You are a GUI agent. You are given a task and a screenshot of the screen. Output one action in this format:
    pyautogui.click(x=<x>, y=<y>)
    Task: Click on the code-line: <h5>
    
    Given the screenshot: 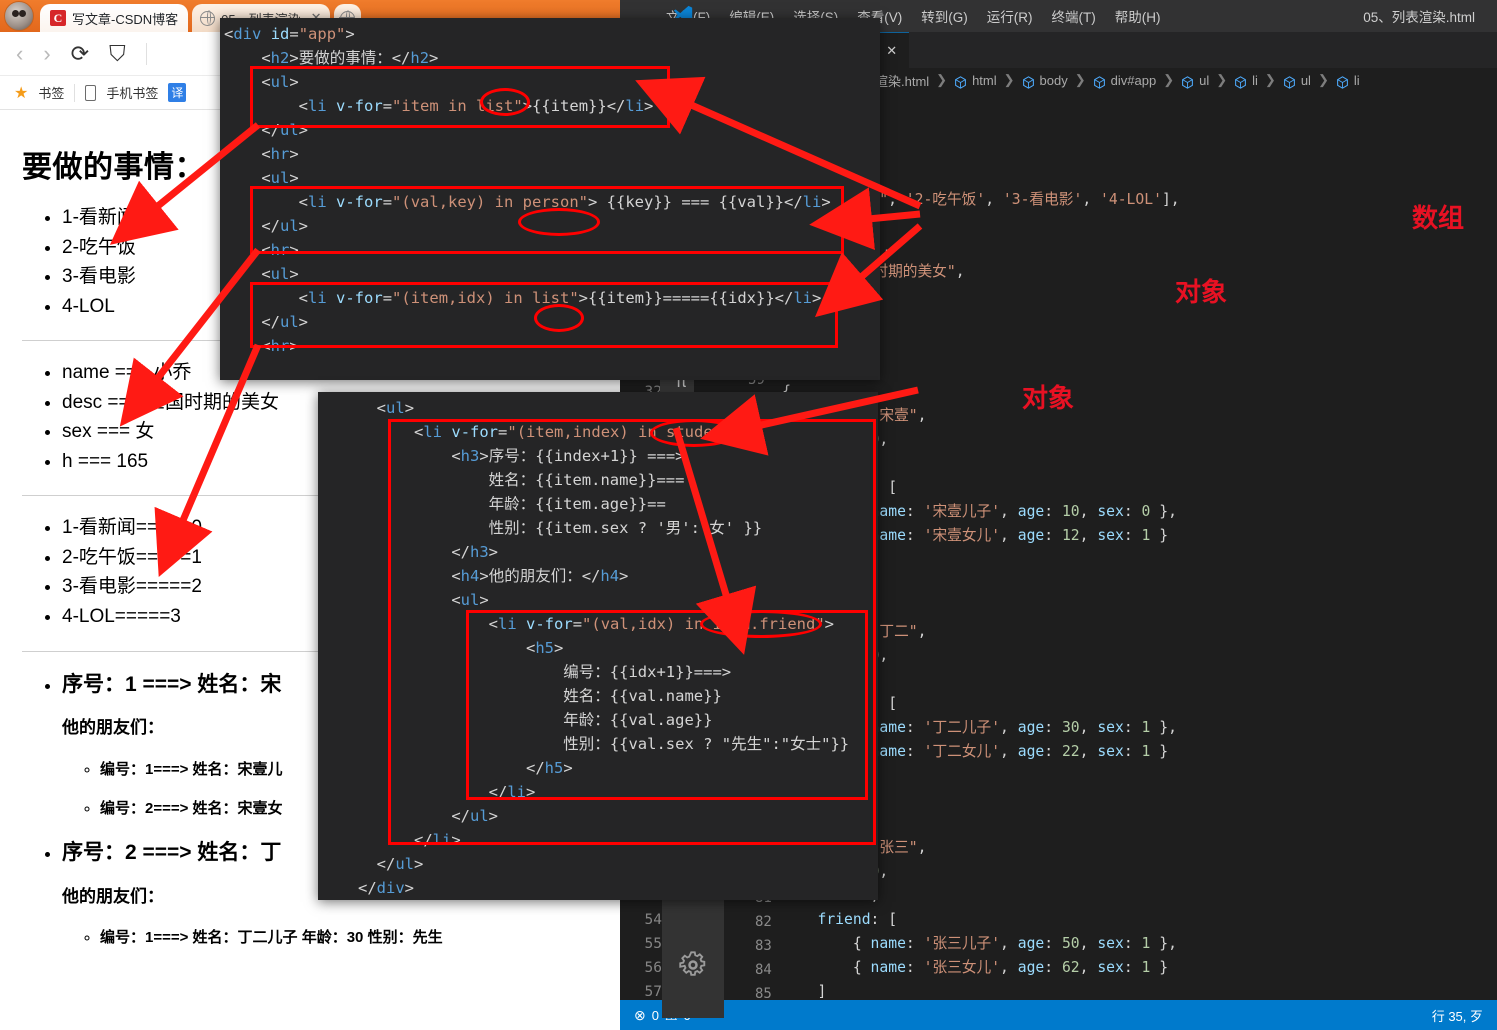 What is the action you would take?
    pyautogui.click(x=544, y=648)
    